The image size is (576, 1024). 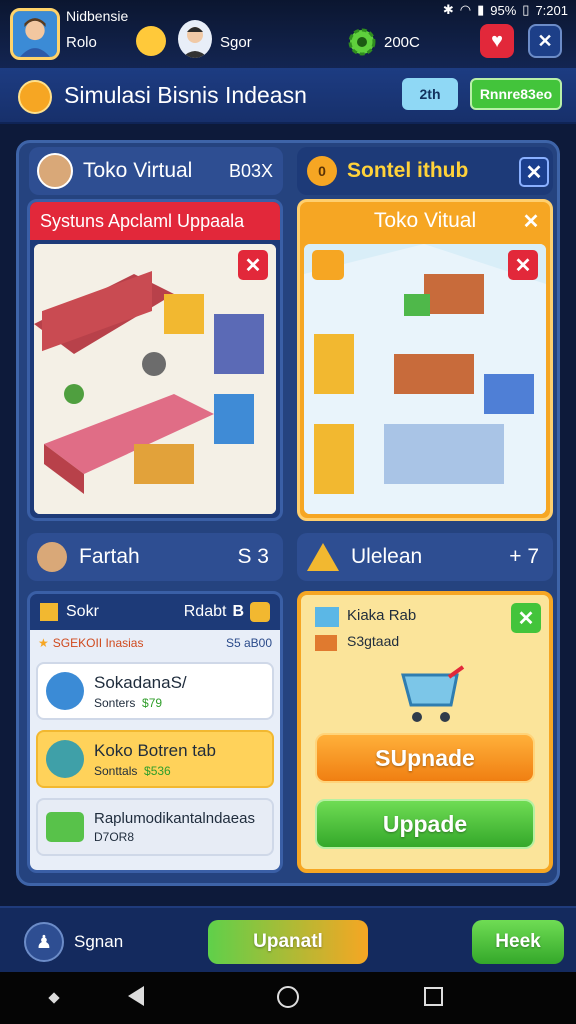 I want to click on list-item: SokadanaS/ Sonters $79, so click(x=155, y=691).